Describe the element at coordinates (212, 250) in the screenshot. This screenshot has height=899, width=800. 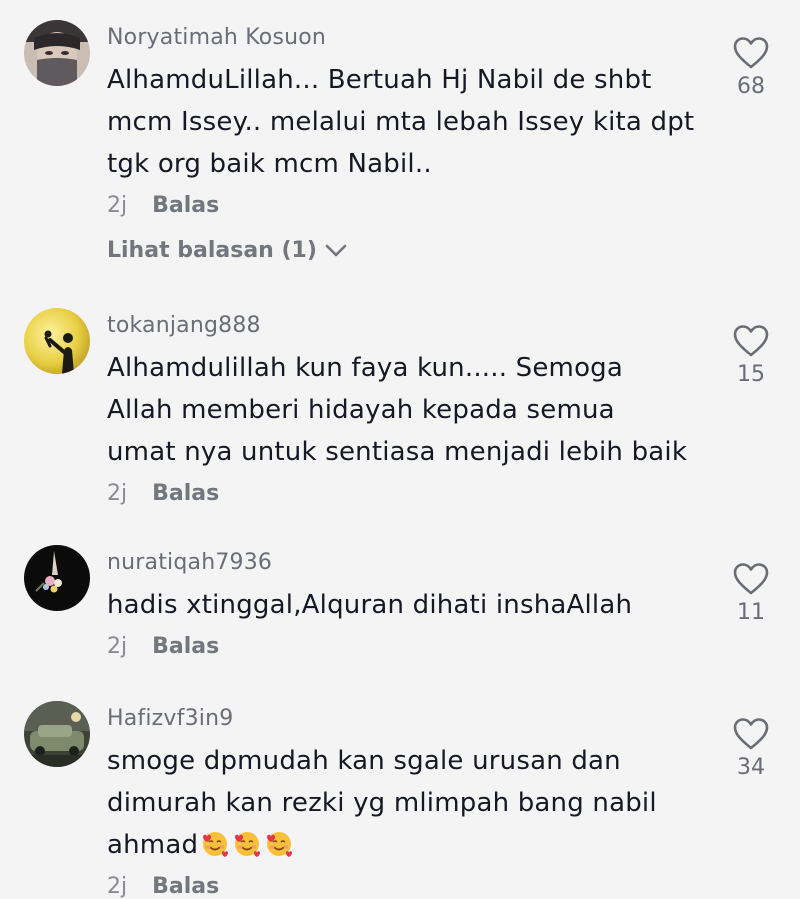
I see `view-replies-label: Lihat balasan (1)` at that location.